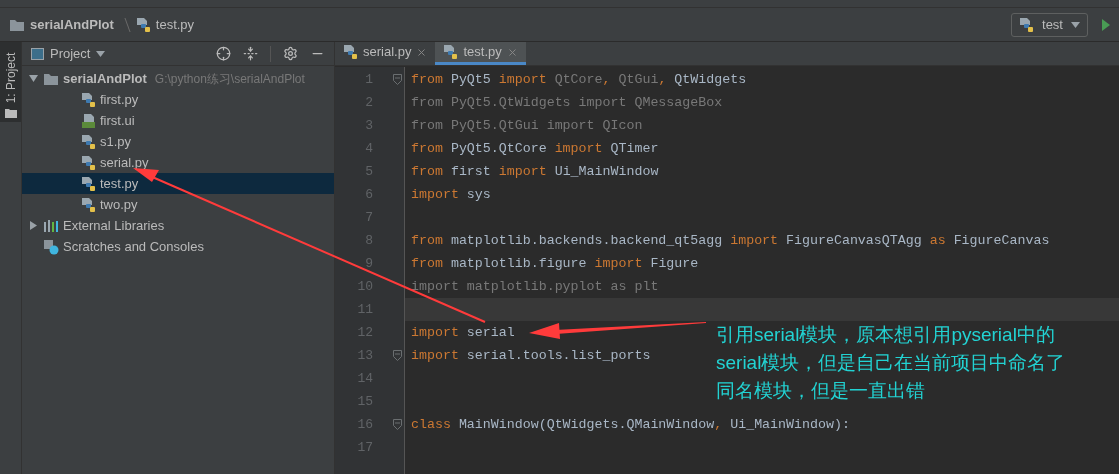 This screenshot has width=1119, height=474. Describe the element at coordinates (178, 162) in the screenshot. I see `tree-item: serial.py` at that location.